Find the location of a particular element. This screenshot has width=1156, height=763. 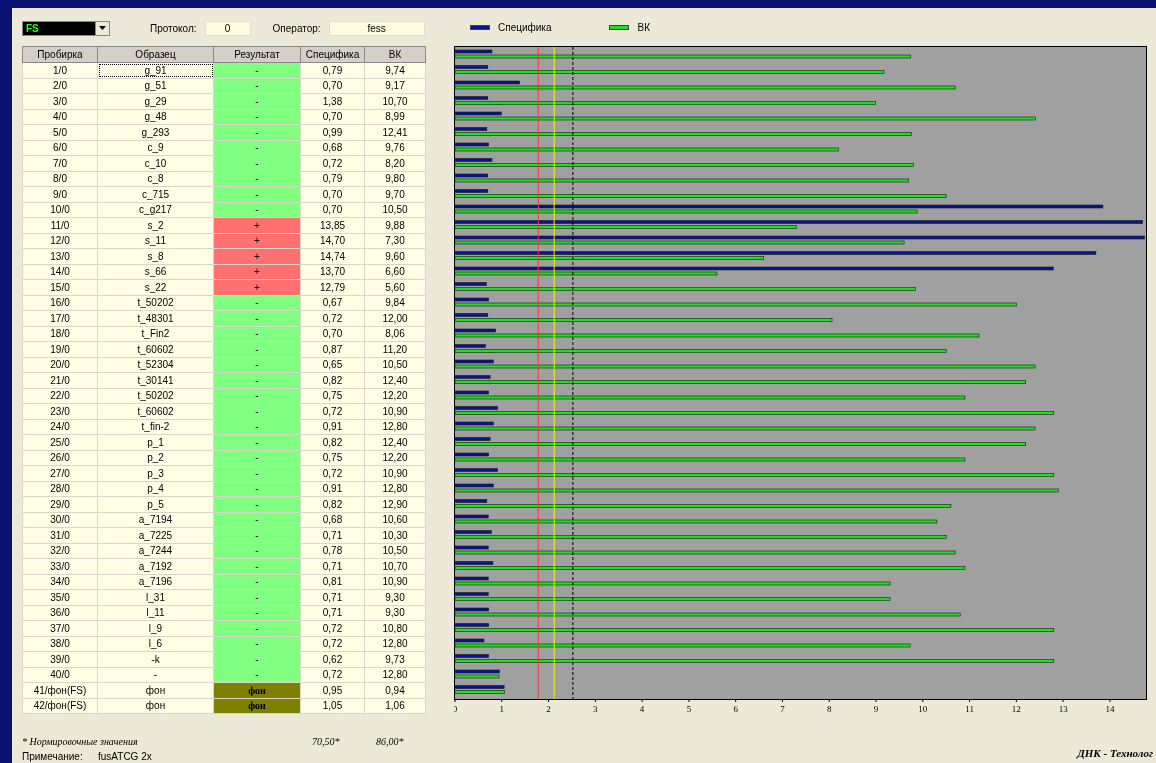

table-cell: 8,06 is located at coordinates (395, 334).